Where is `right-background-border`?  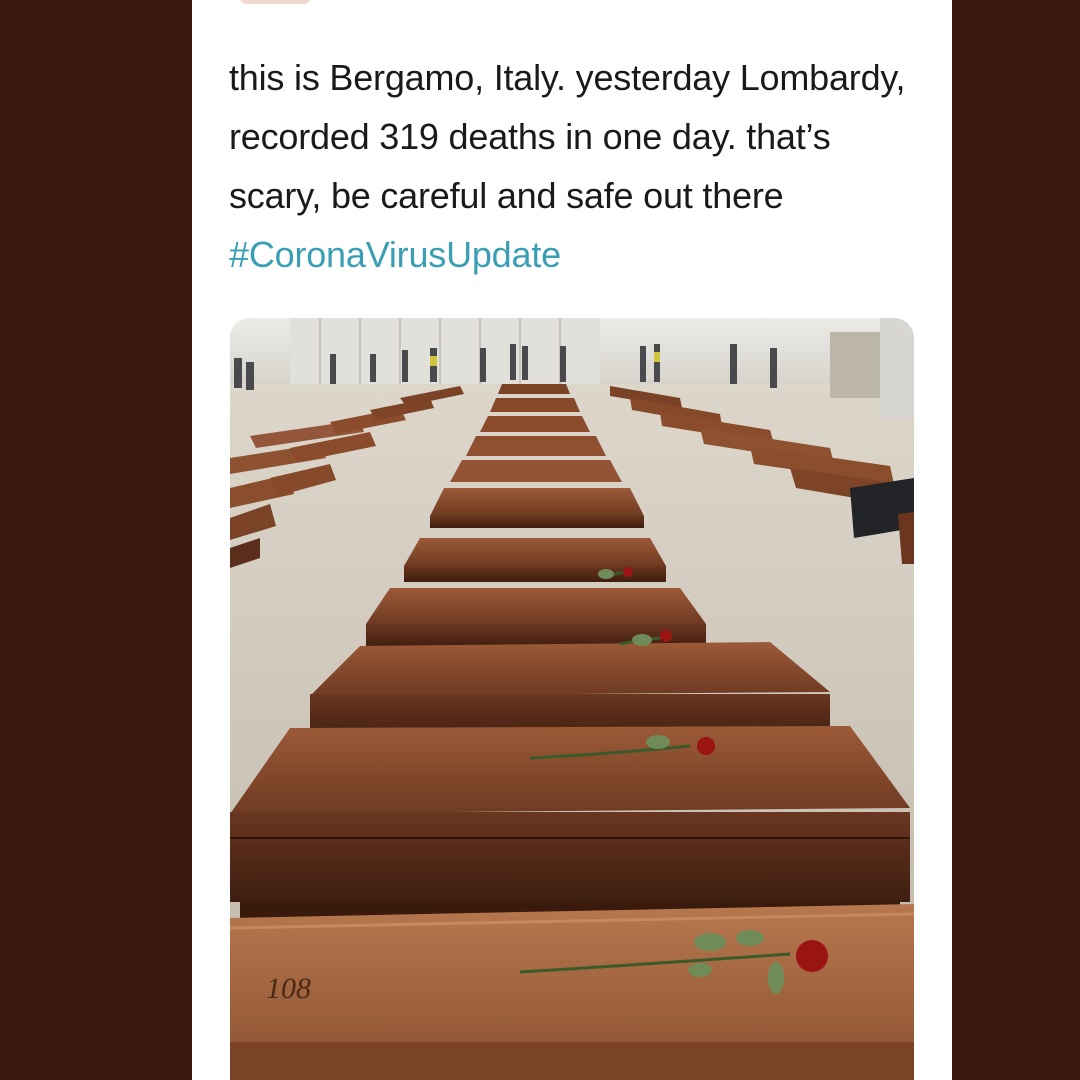
right-background-border is located at coordinates (1016, 540).